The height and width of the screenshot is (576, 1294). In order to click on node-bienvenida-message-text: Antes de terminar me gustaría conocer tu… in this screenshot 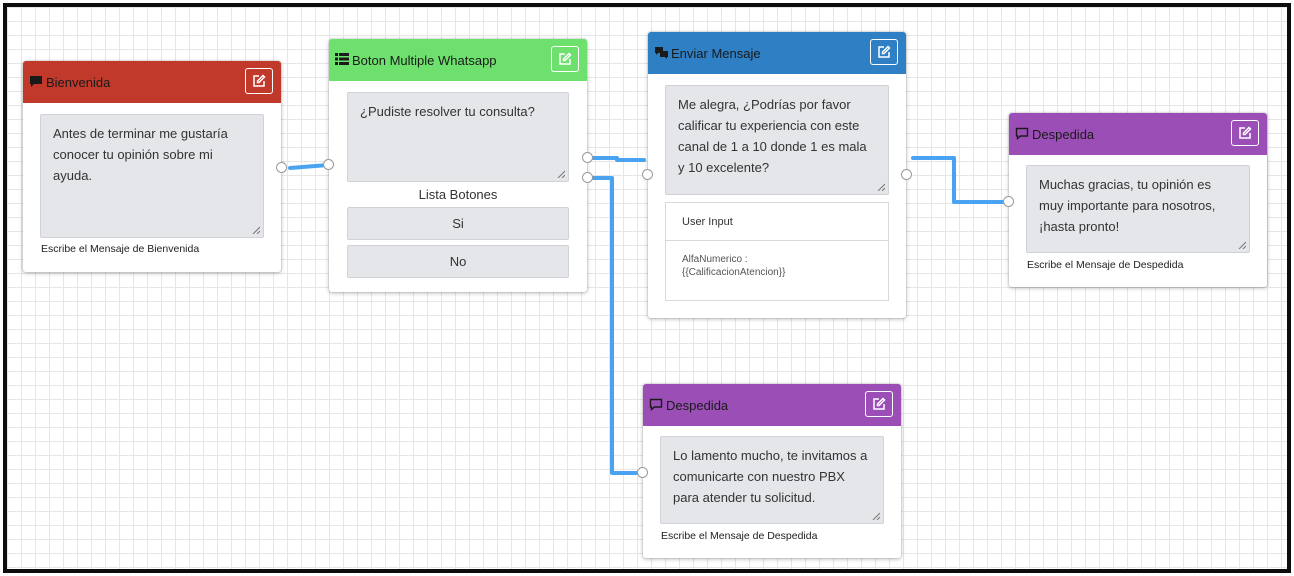, I will do `click(140, 154)`.